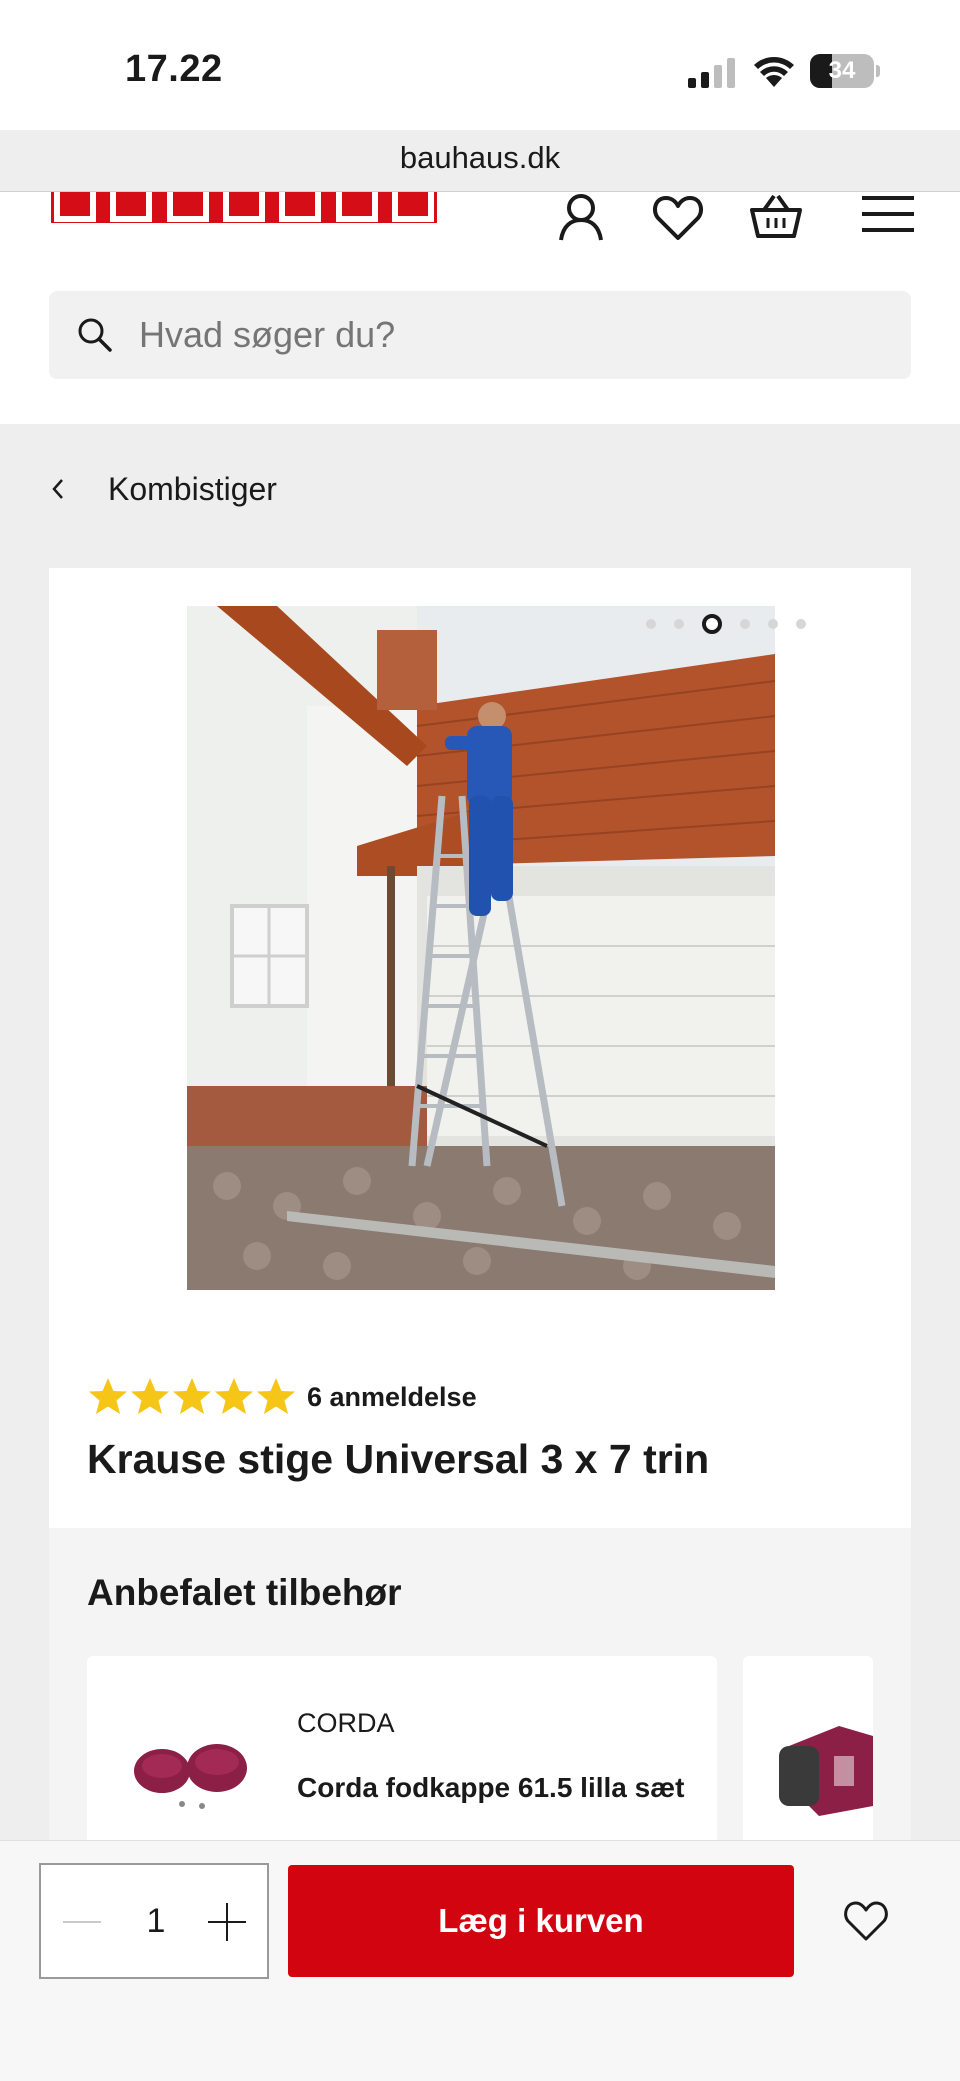 The width and height of the screenshot is (960, 2081). What do you see at coordinates (346, 1723) in the screenshot?
I see `accessory-brand: CORDA` at bounding box center [346, 1723].